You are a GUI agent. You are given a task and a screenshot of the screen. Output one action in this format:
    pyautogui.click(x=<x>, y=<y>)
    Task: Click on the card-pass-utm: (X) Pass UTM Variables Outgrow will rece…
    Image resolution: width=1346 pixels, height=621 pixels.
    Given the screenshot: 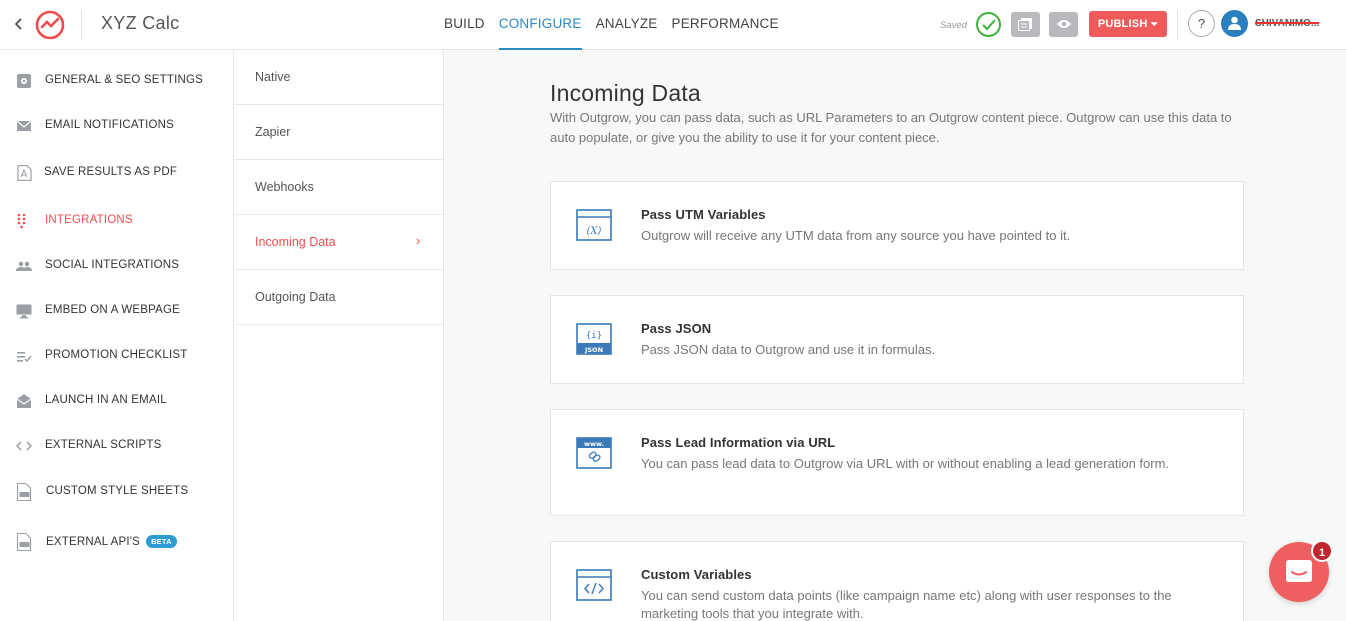 What is the action you would take?
    pyautogui.click(x=897, y=225)
    